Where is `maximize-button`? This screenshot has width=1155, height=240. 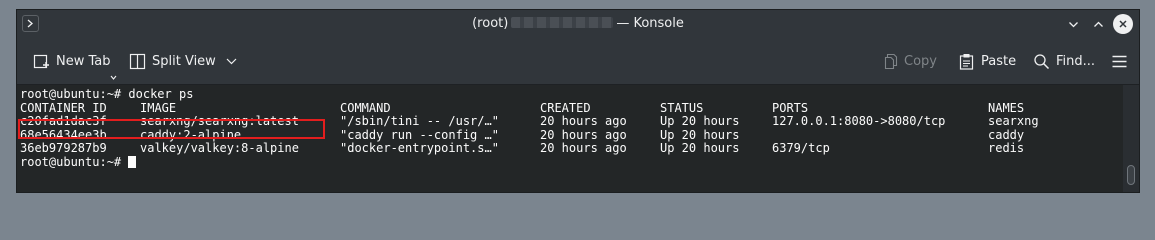
maximize-button is located at coordinates (1098, 24).